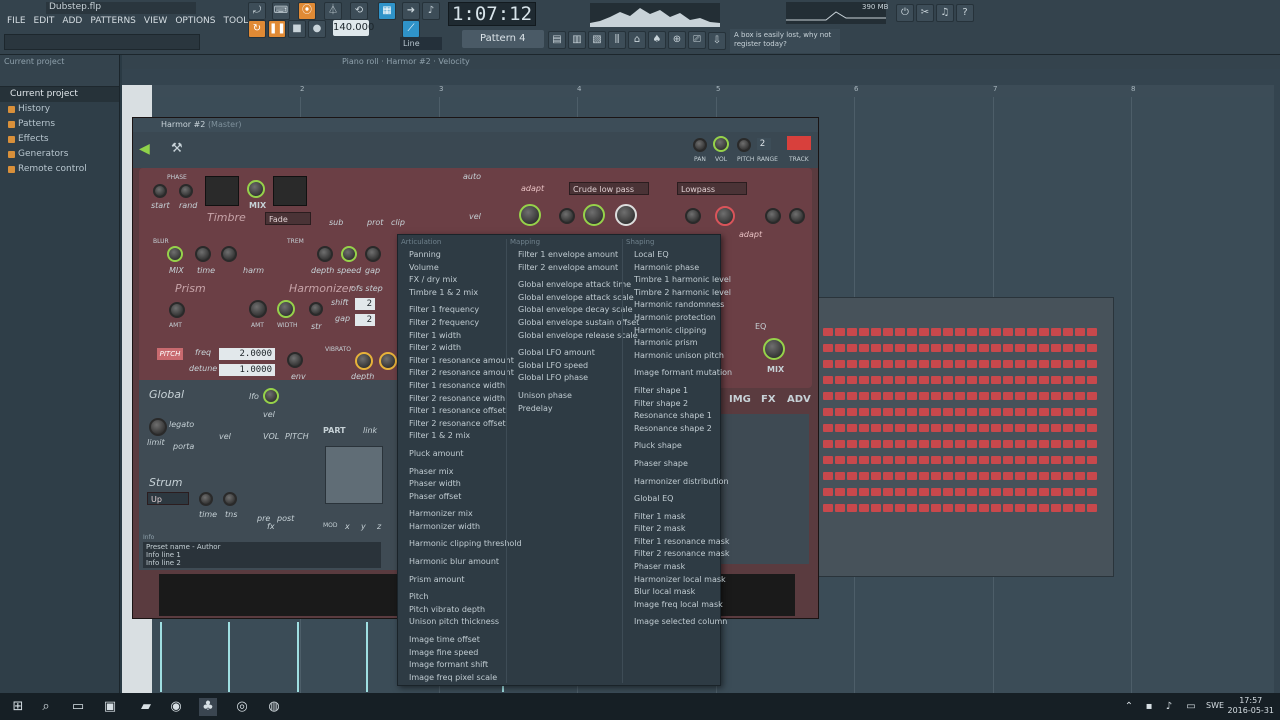  What do you see at coordinates (675, 622) in the screenshot?
I see `menu-item: Image selected column` at bounding box center [675, 622].